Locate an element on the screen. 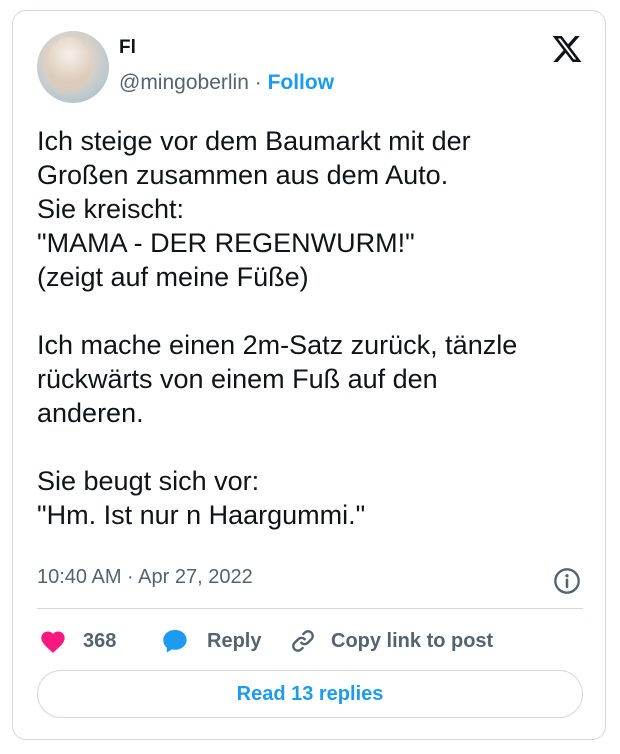 This screenshot has width=620, height=754. divider is located at coordinates (310, 608).